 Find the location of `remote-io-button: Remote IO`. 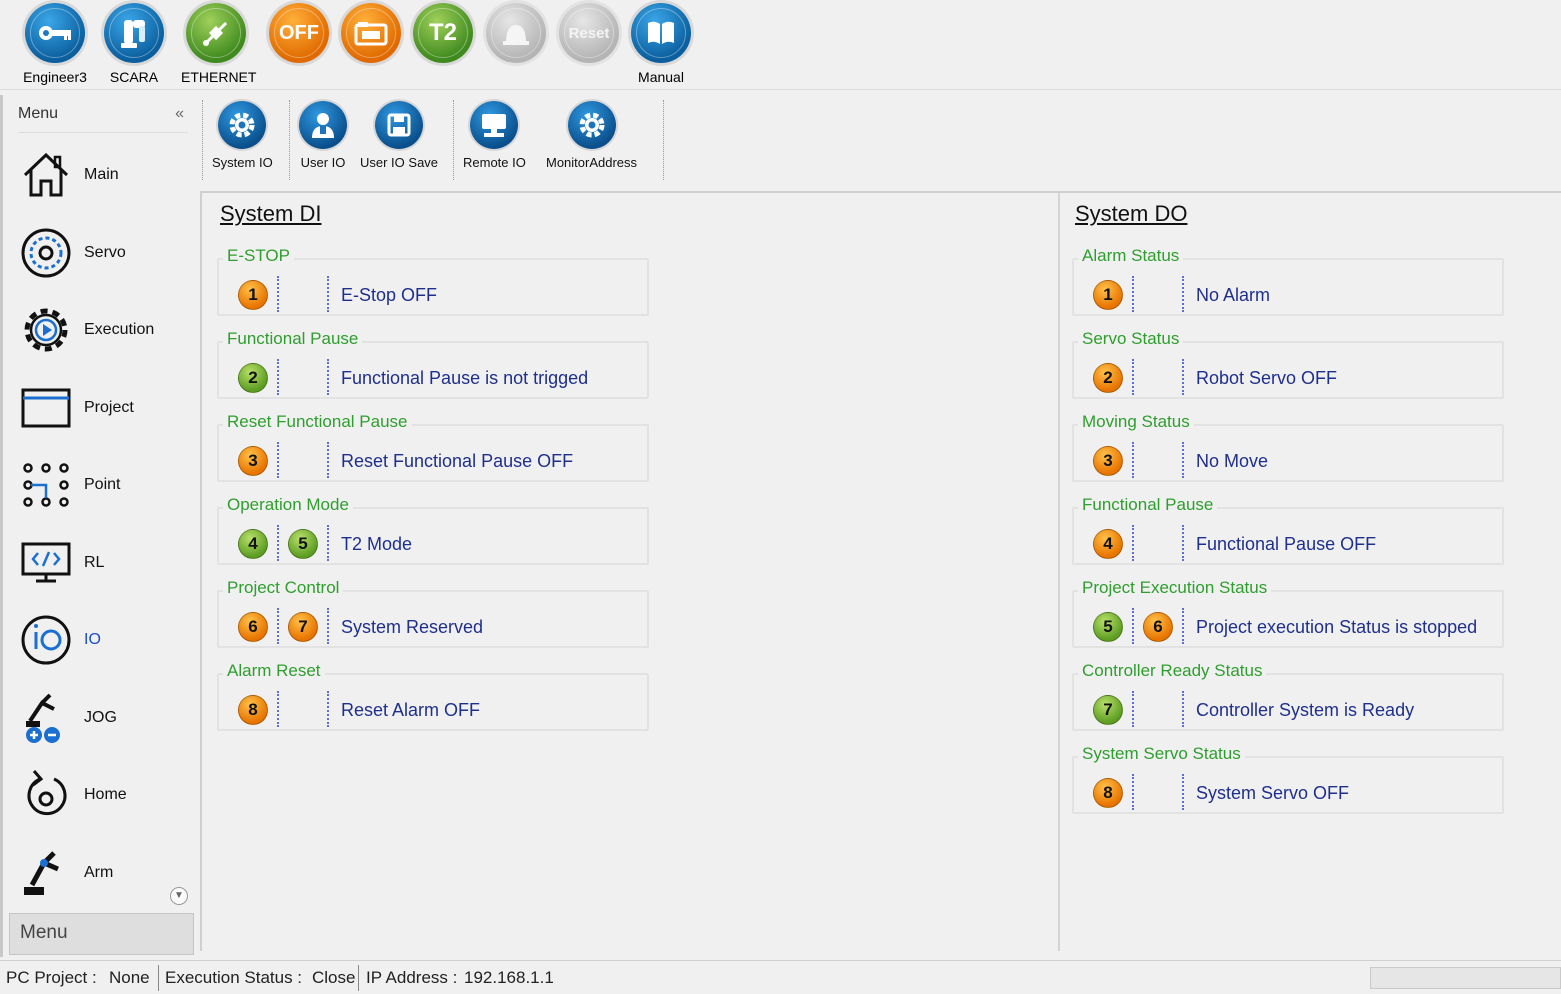

remote-io-button: Remote IO is located at coordinates (494, 135).